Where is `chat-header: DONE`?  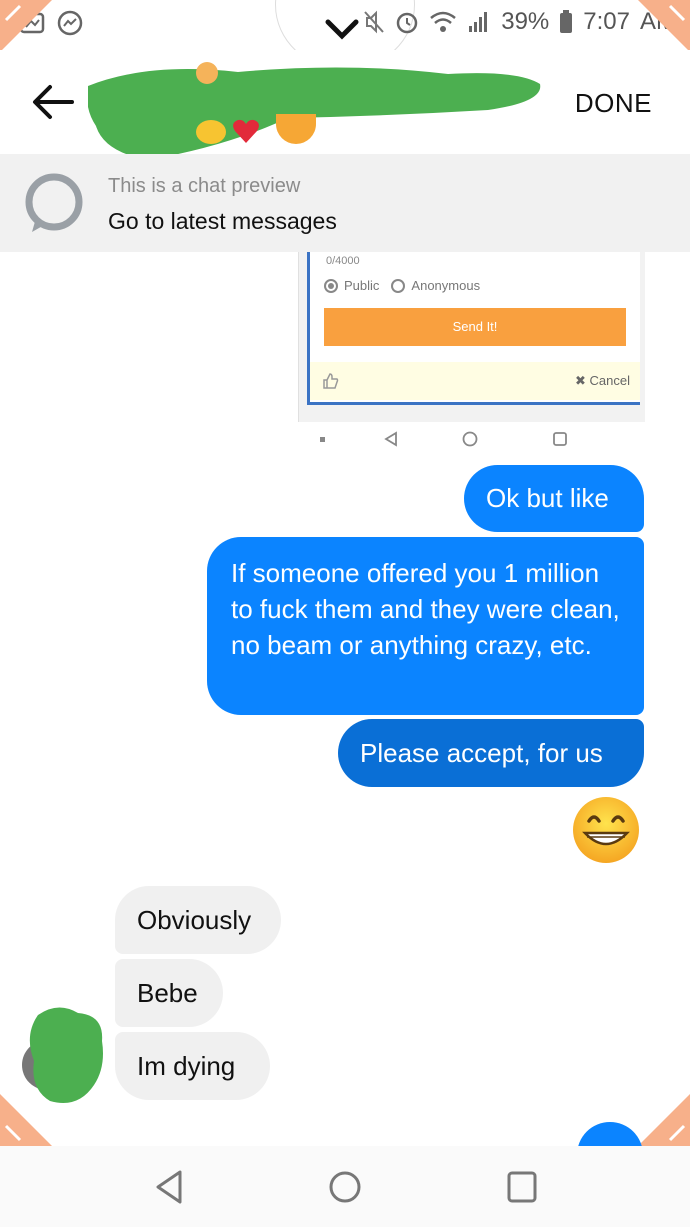
chat-header: DONE is located at coordinates (345, 105).